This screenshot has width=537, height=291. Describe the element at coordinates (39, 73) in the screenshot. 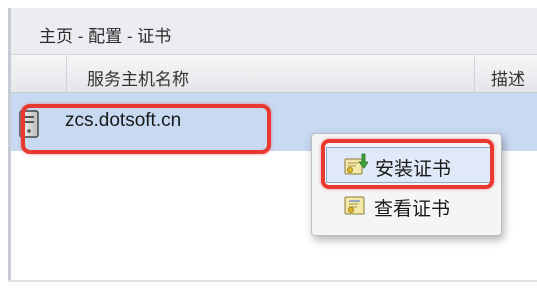

I see `icon-column-header` at that location.